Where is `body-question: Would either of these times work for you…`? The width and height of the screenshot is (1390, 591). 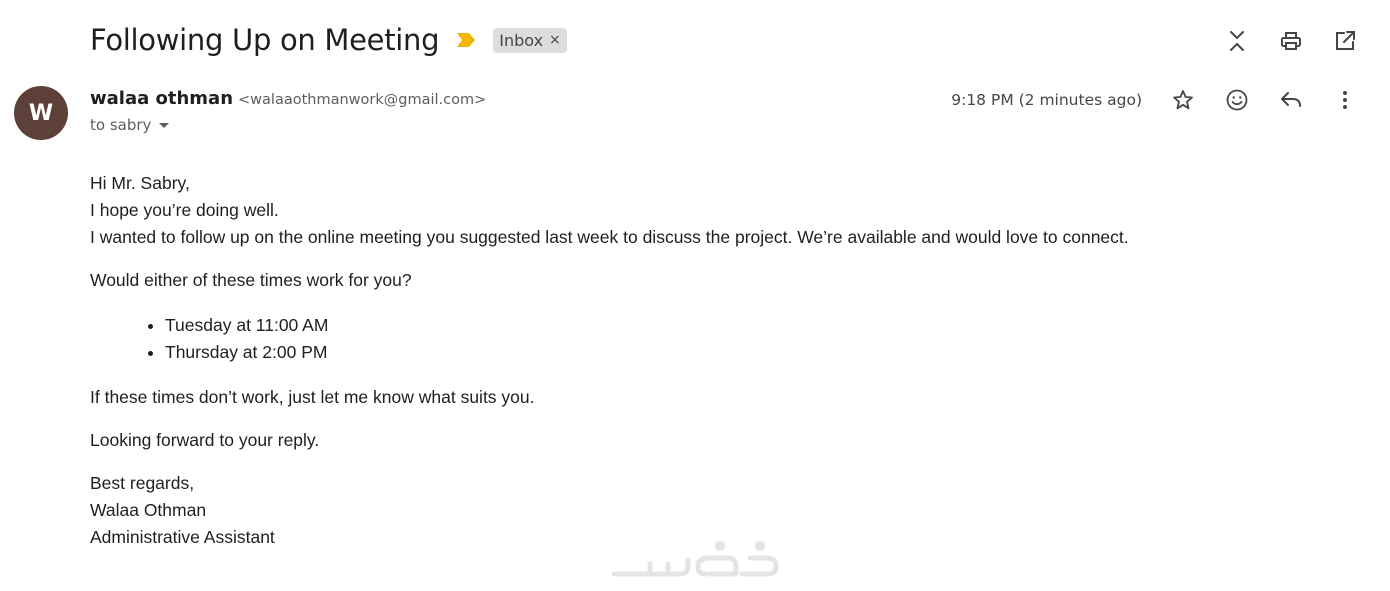
body-question: Would either of these times work for you… is located at coordinates (251, 280).